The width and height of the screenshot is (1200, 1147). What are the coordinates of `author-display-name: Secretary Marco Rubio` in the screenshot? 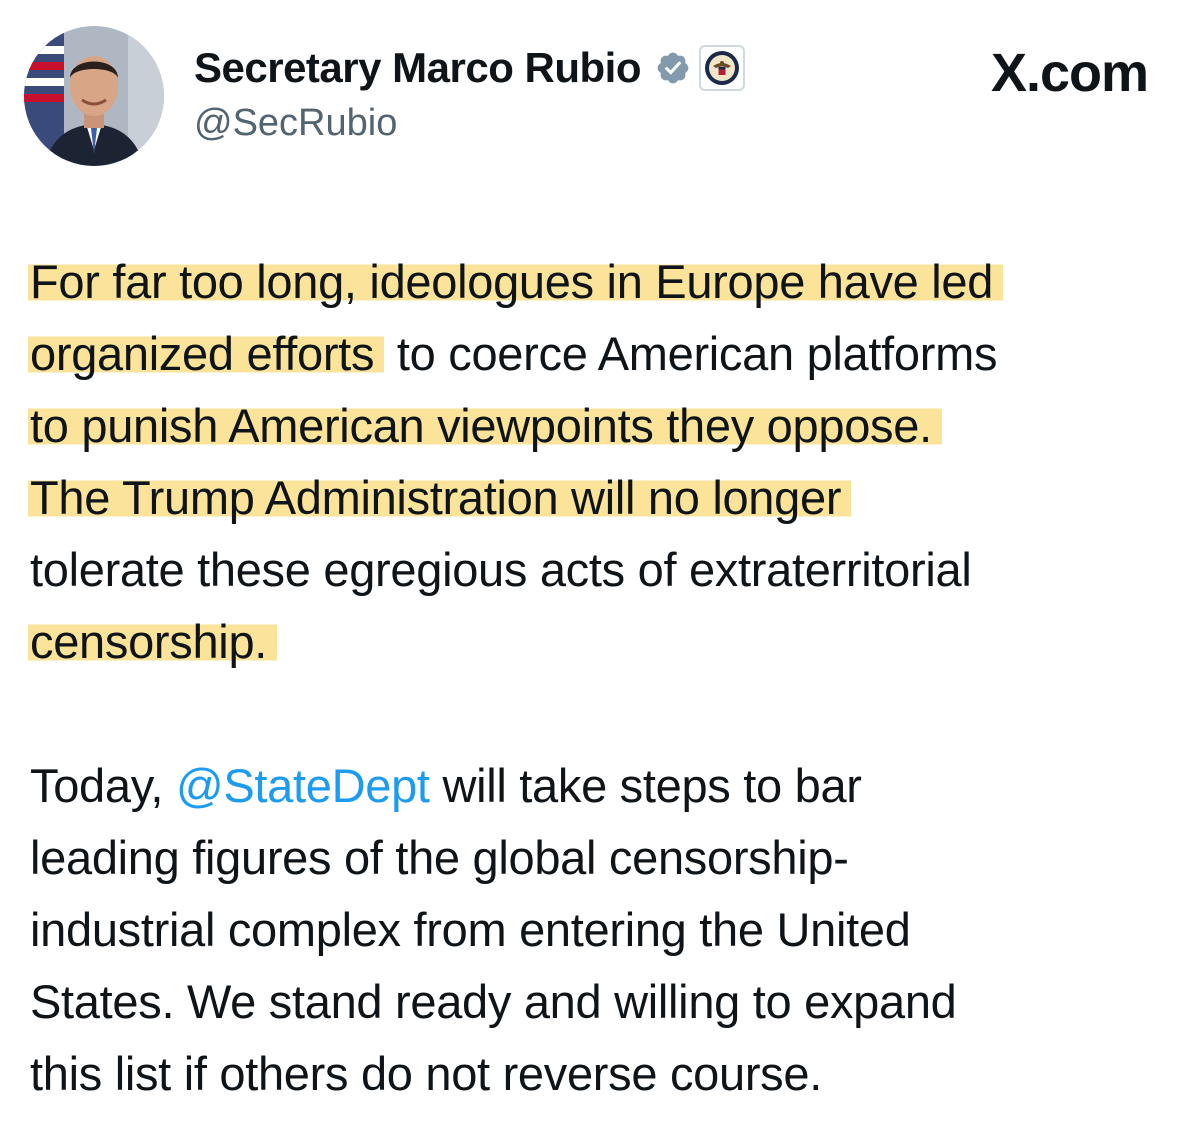 It's located at (418, 68).